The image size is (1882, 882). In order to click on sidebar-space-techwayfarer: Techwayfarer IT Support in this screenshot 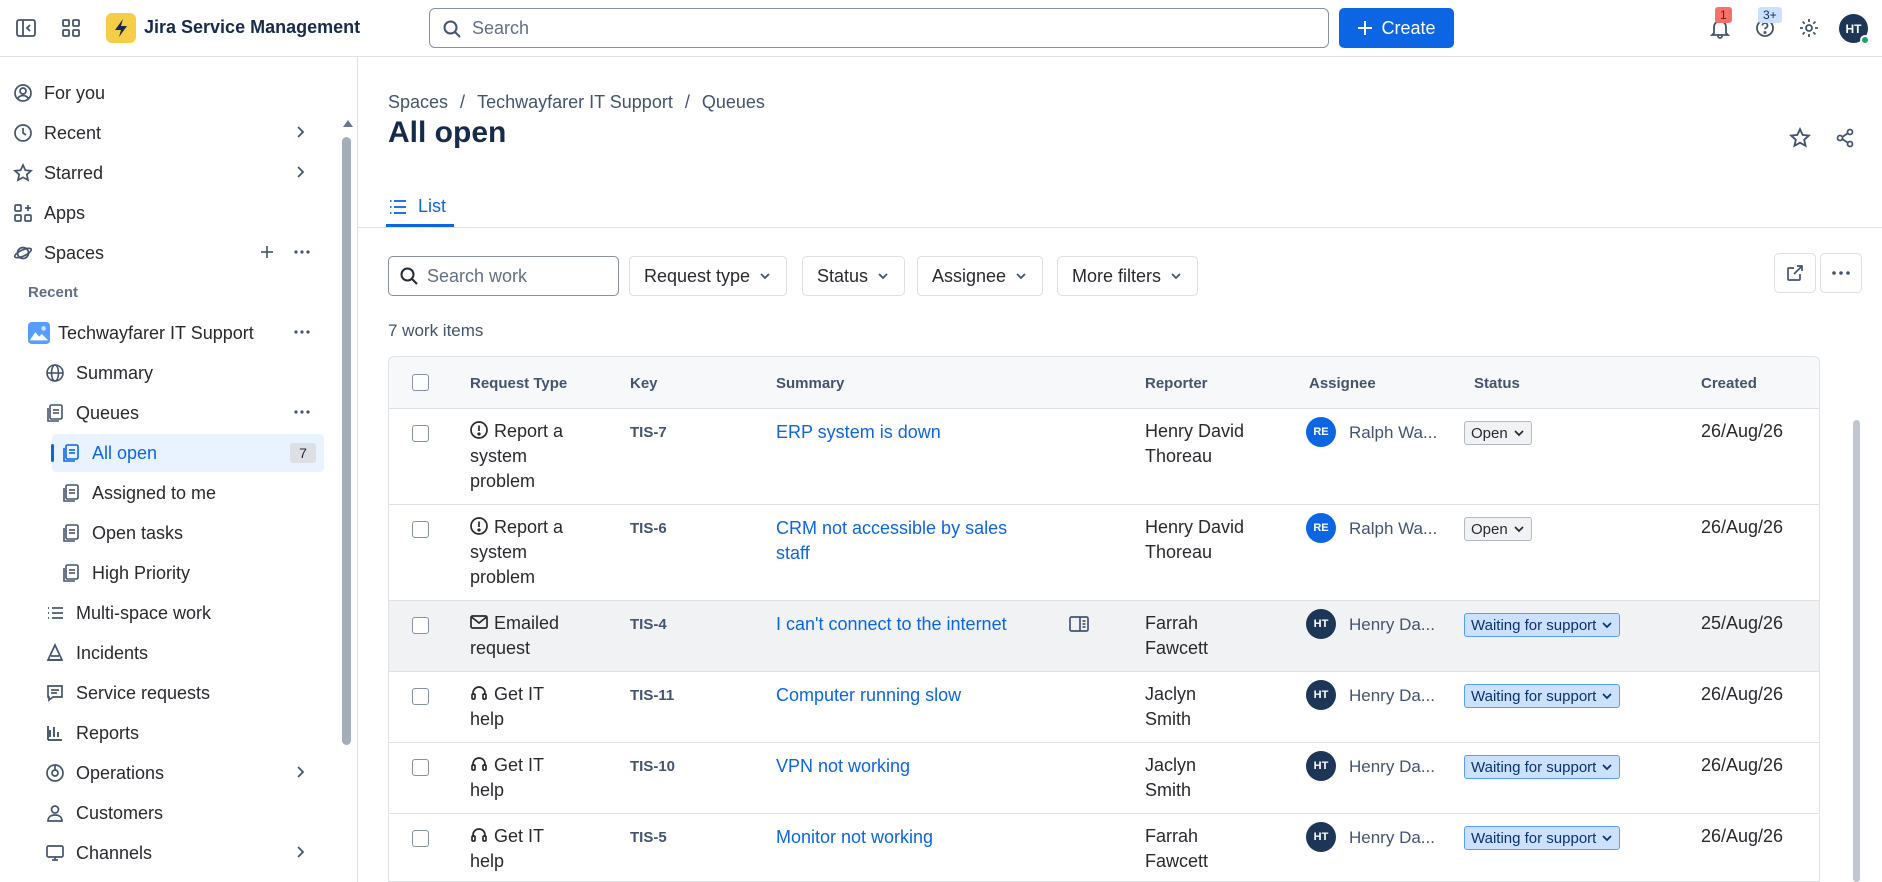, I will do `click(141, 333)`.